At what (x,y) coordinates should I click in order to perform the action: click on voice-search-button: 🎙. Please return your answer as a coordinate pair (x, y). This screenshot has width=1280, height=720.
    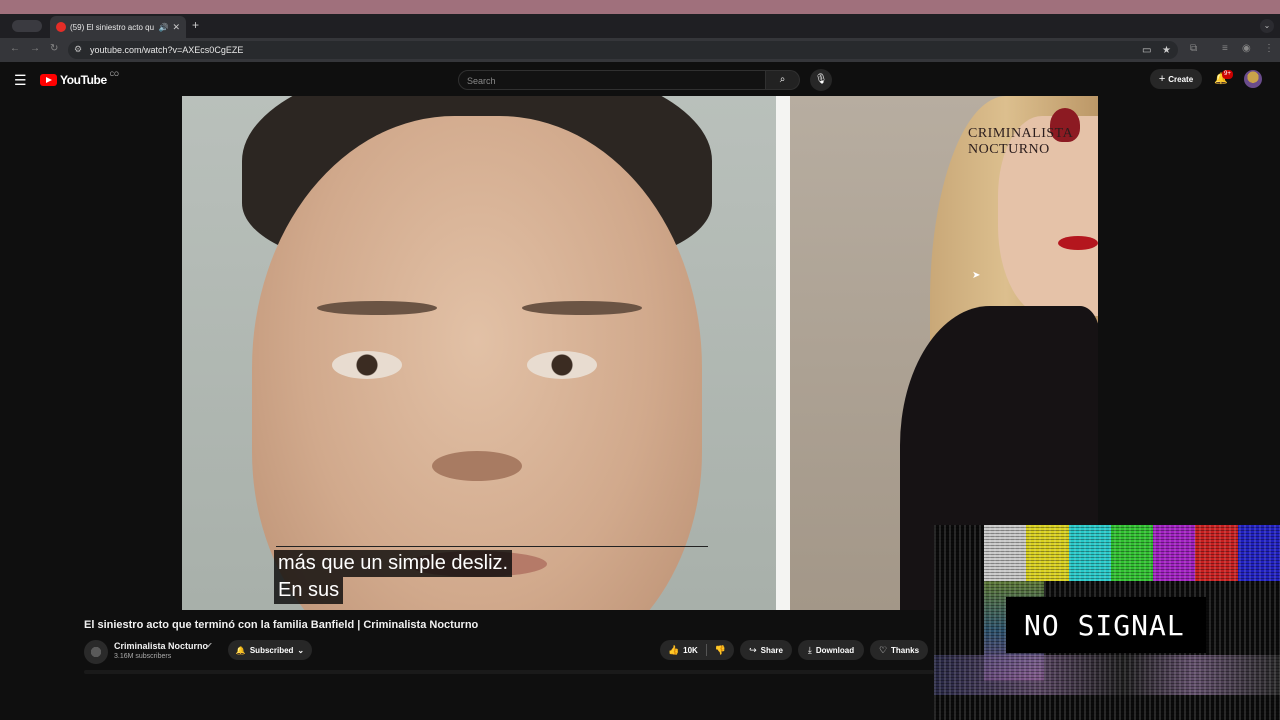
    Looking at the image, I should click on (821, 80).